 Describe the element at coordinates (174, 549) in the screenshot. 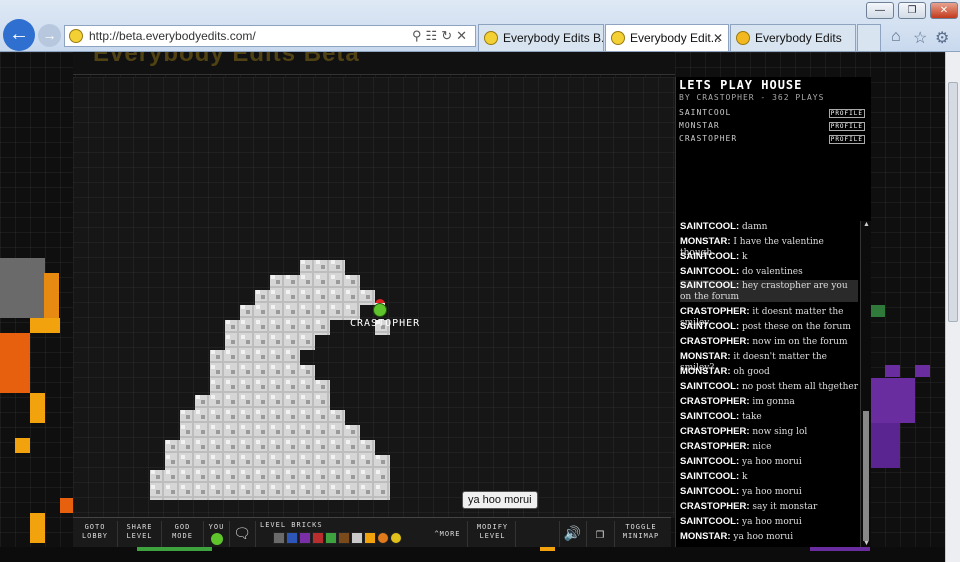

I see `minimap-green-blocks` at that location.